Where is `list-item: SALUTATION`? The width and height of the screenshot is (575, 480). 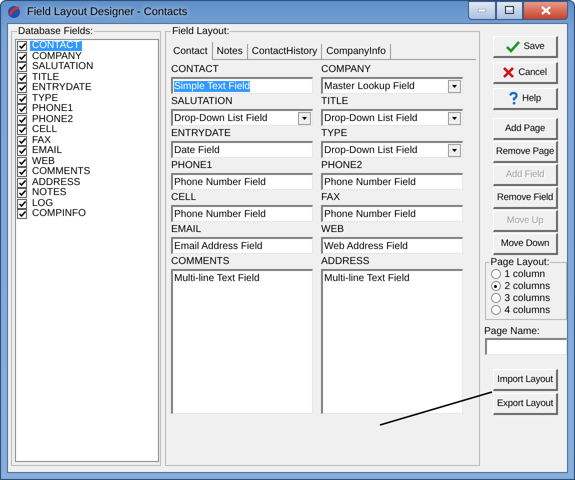 list-item: SALUTATION is located at coordinates (63, 67).